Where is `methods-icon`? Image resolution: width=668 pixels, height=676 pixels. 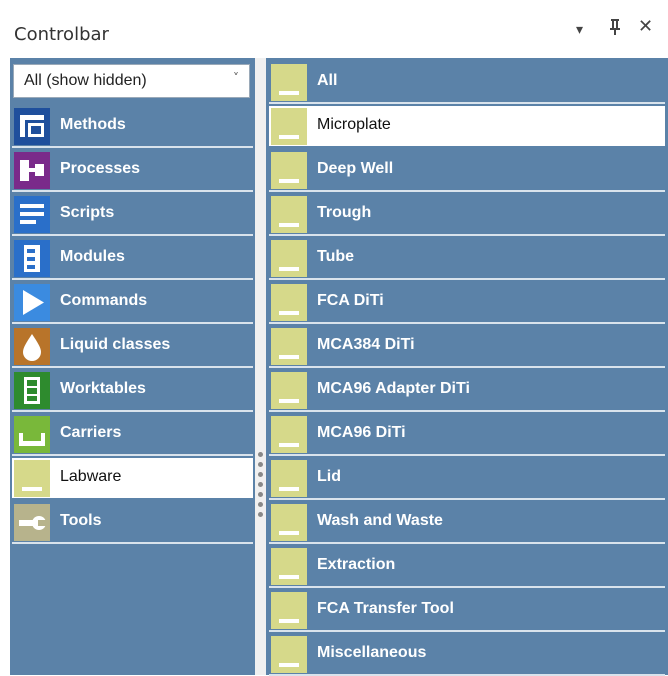 methods-icon is located at coordinates (32, 126).